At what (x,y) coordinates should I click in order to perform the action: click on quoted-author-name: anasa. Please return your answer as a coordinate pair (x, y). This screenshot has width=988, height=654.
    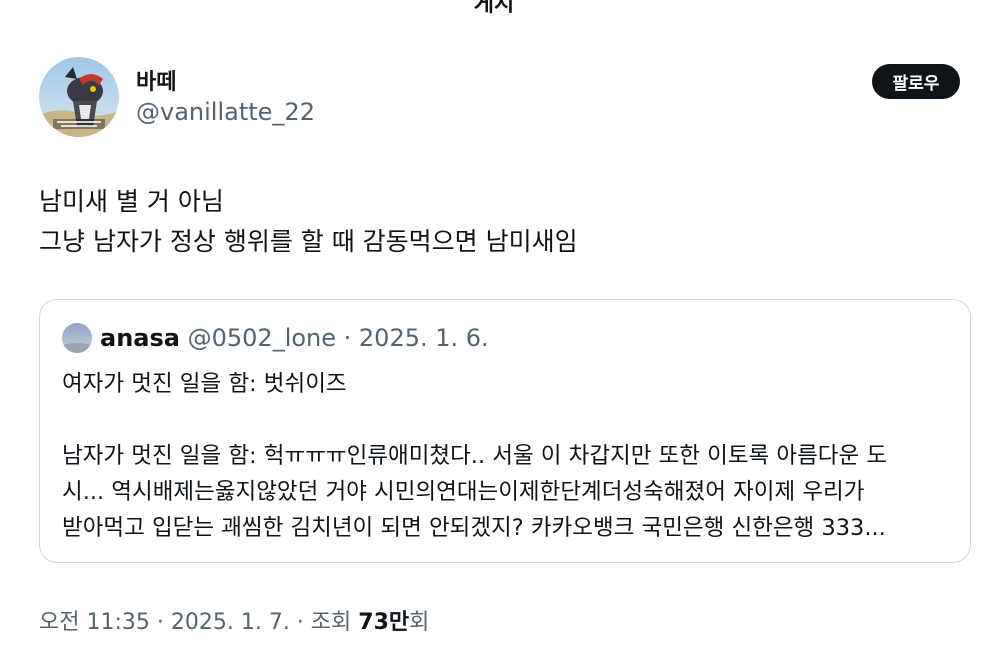
    Looking at the image, I should click on (140, 338).